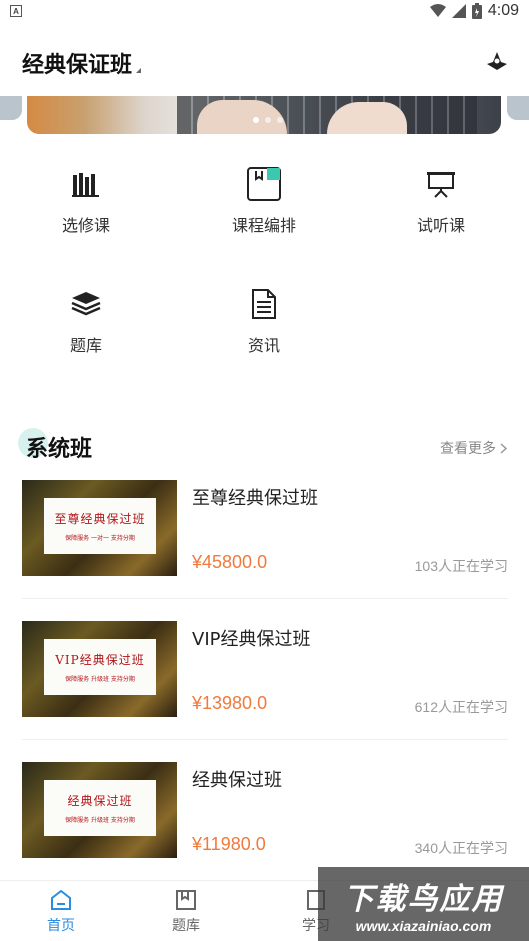  I want to click on class-selector: 经典保证班, so click(77, 63).